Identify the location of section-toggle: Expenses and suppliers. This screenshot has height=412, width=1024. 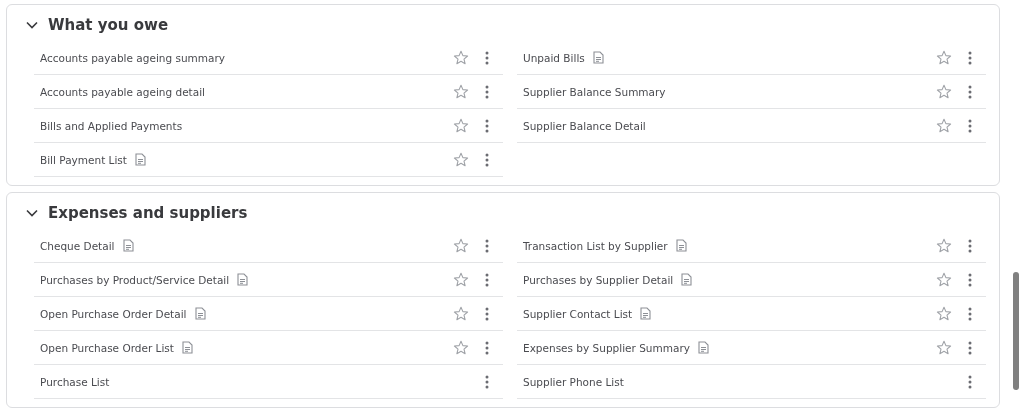
(137, 212).